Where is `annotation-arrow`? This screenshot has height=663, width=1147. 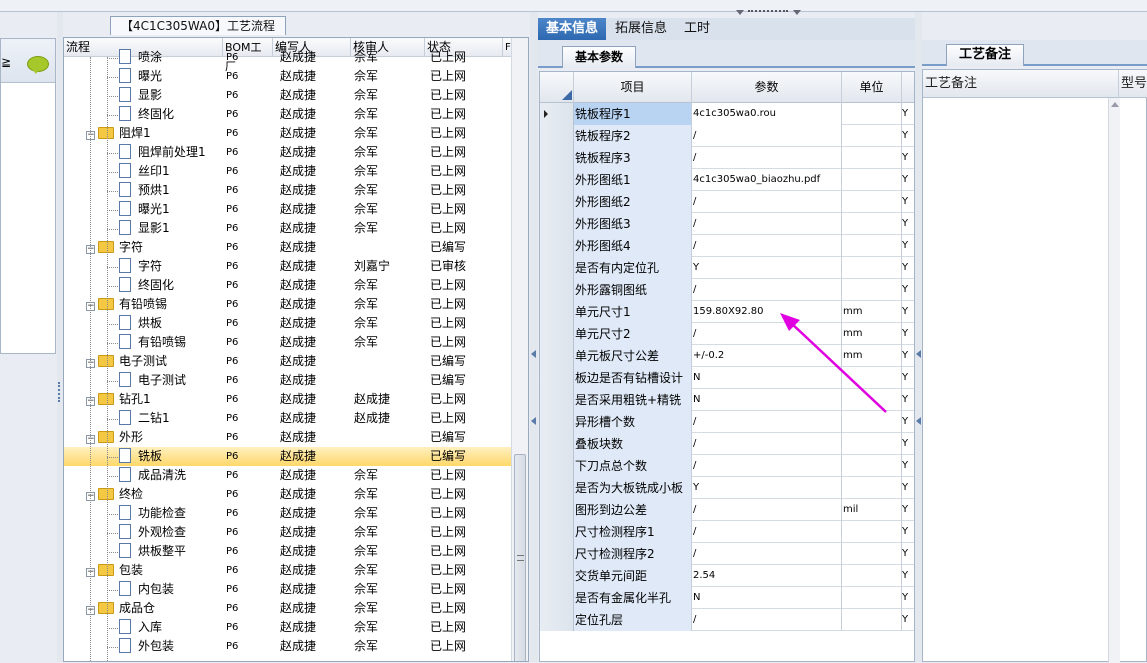 annotation-arrow is located at coordinates (833, 363).